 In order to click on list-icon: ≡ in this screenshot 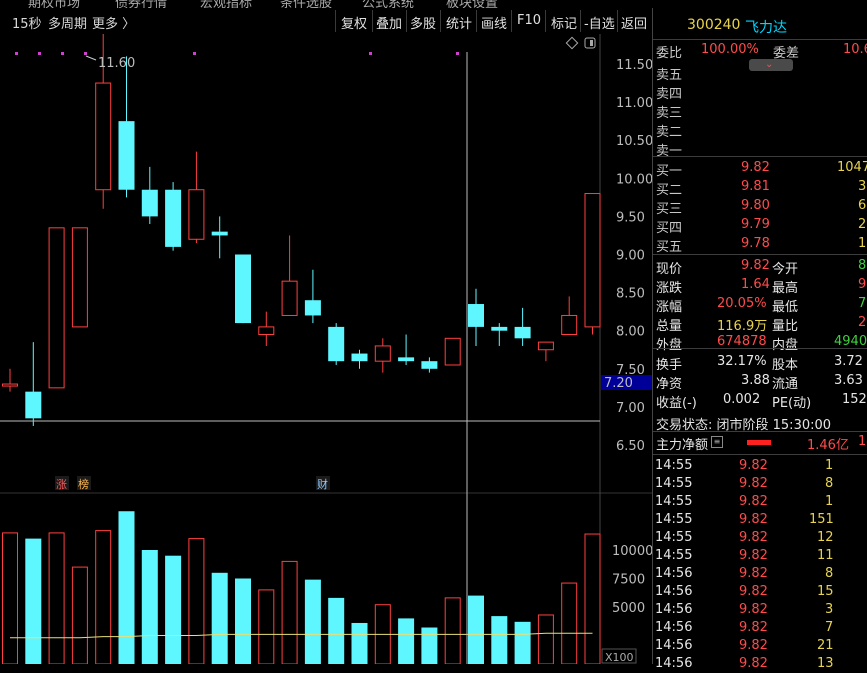, I will do `click(717, 442)`.